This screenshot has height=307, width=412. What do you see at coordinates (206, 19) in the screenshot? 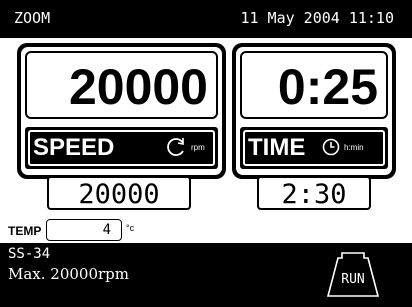
I see `status-bar: ZOOM 11 May 2004 11:10` at bounding box center [206, 19].